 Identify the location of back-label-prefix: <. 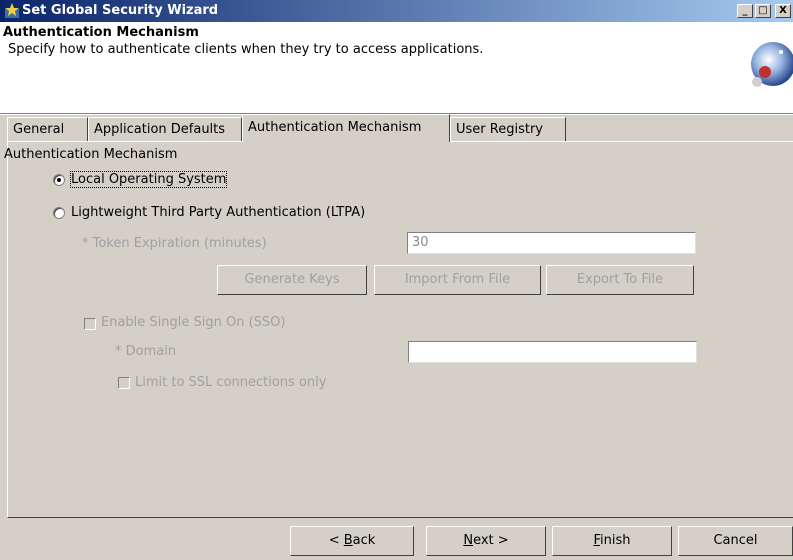
(336, 540).